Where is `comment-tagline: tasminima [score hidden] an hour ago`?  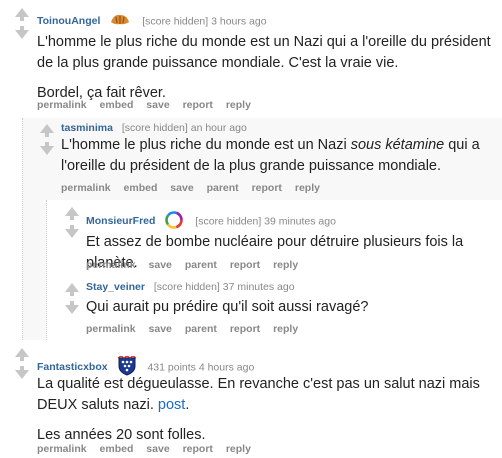
comment-tagline: tasminima [score hidden] an hour ago is located at coordinates (154, 128).